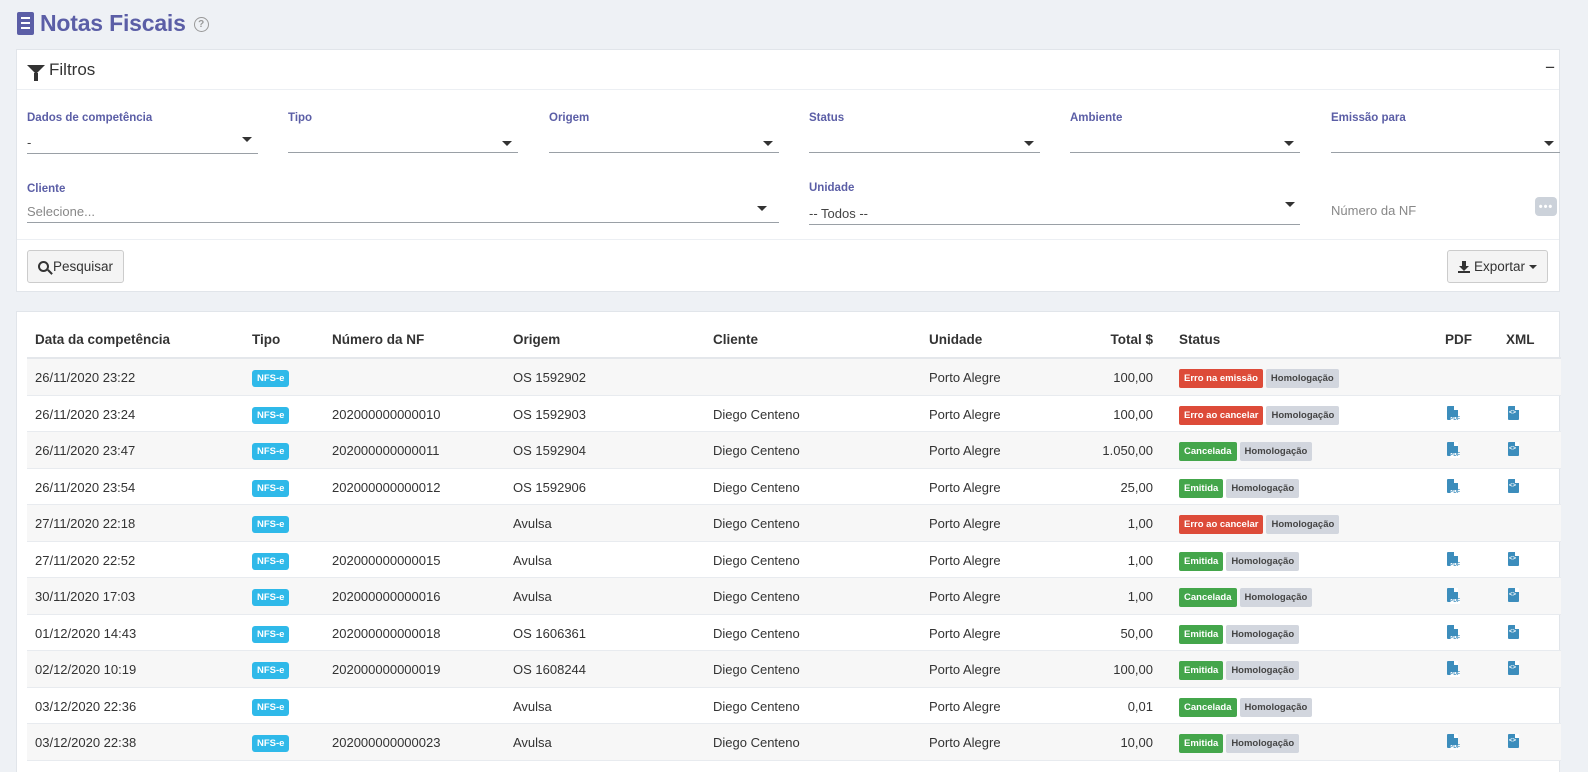  What do you see at coordinates (43, 266) in the screenshot?
I see `search-icon` at bounding box center [43, 266].